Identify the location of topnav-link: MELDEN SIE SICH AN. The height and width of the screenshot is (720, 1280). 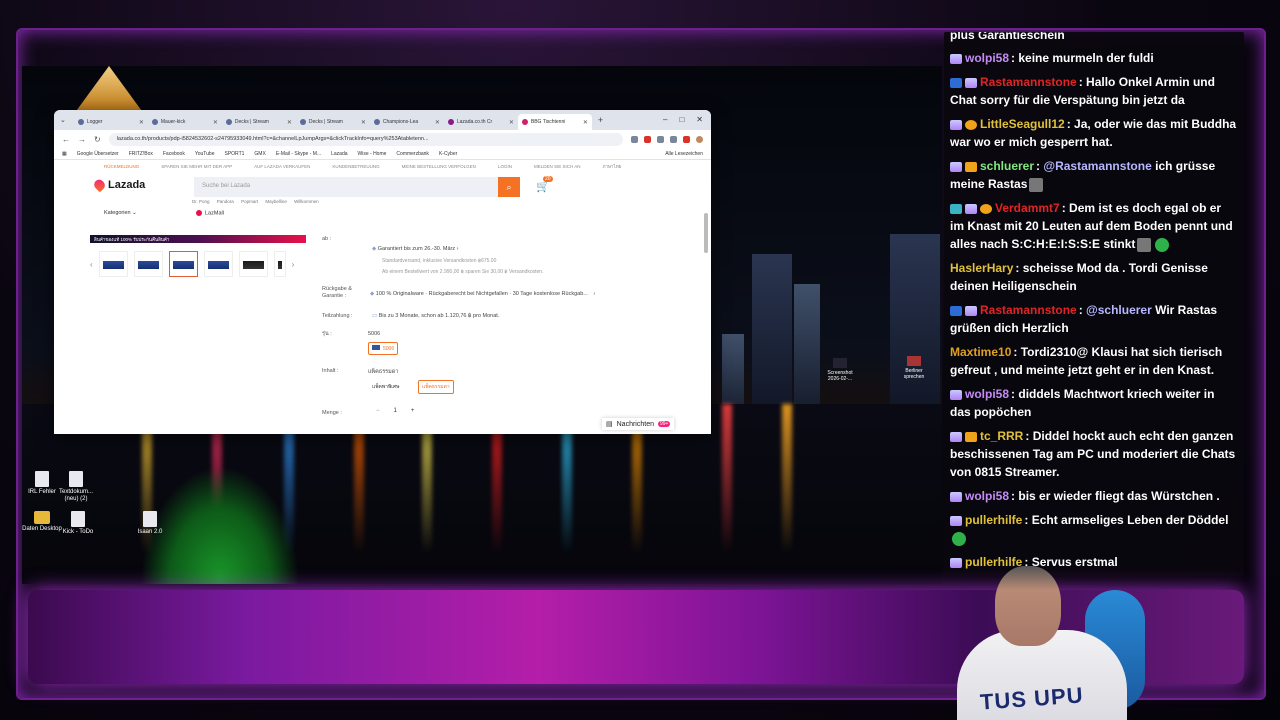
(557, 166).